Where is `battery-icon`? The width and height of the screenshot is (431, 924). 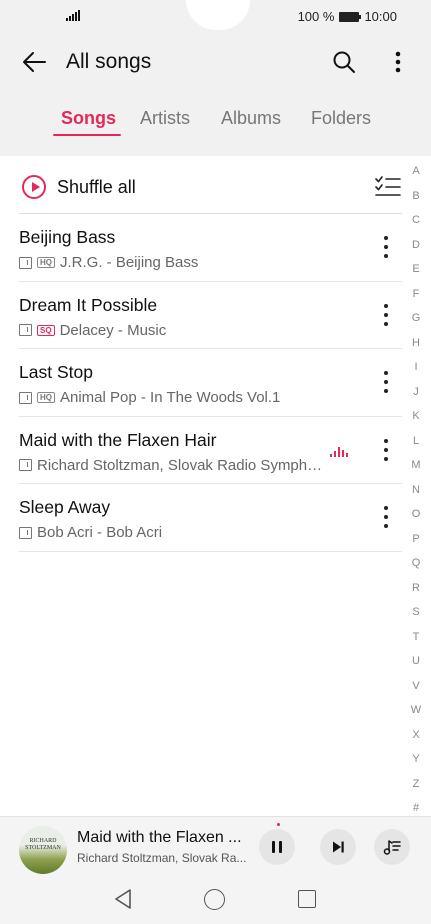 battery-icon is located at coordinates (350, 16).